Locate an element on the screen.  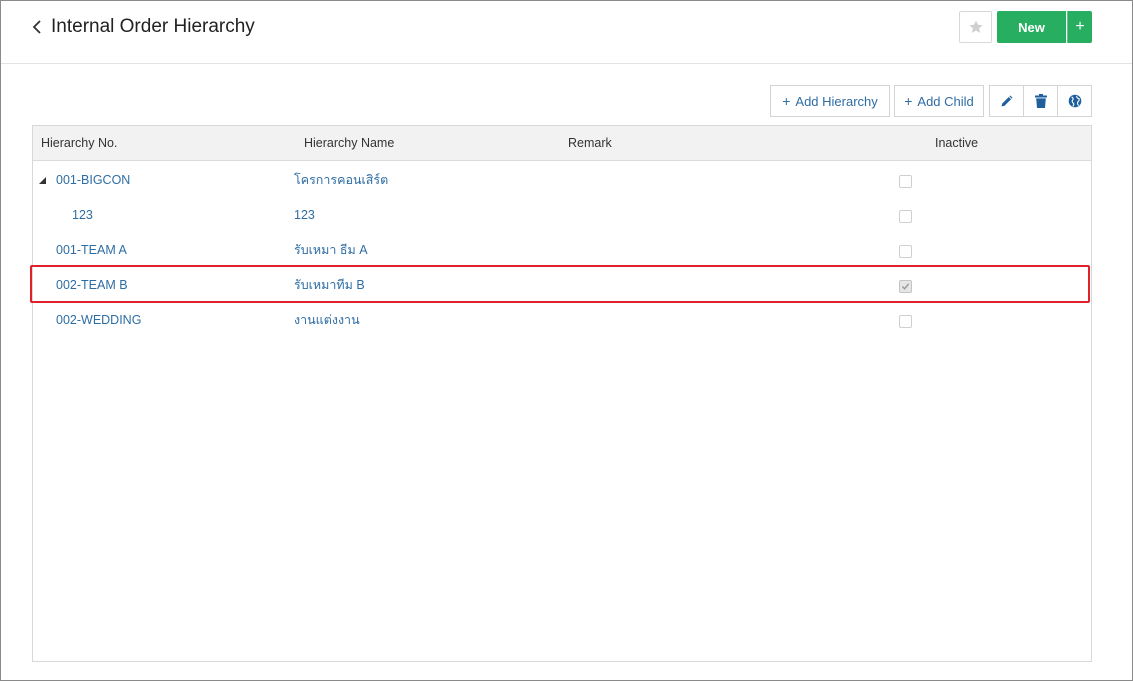
delete-button is located at coordinates (1041, 101).